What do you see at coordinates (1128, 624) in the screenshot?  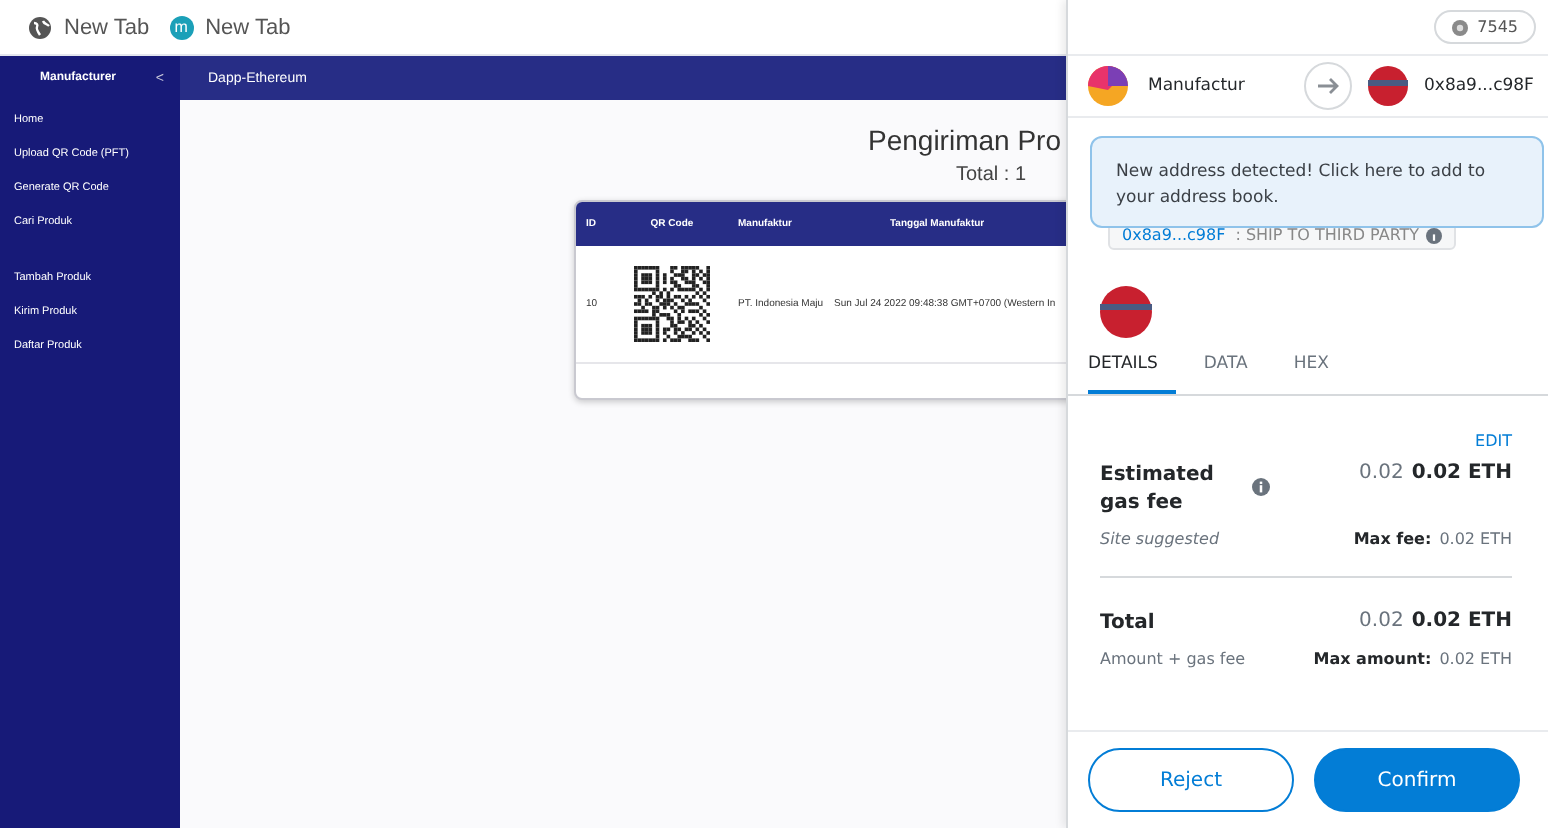 I see `fee-label: Total` at bounding box center [1128, 624].